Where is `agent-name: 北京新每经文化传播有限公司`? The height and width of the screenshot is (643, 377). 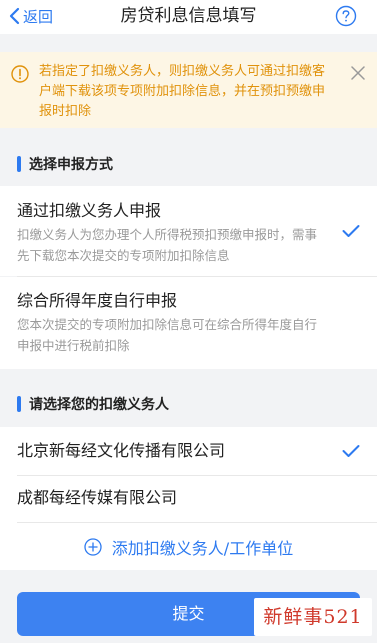
agent-name: 北京新每经文化传播有限公司 is located at coordinates (121, 450).